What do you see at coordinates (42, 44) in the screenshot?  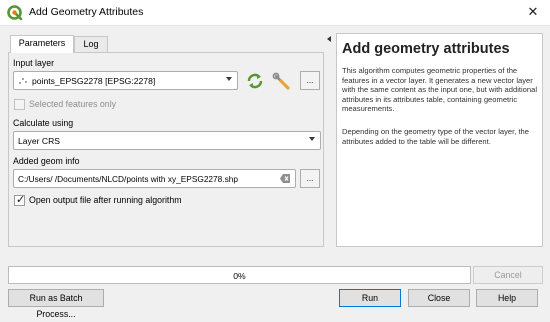 I see `tab-parameters: Parameters` at bounding box center [42, 44].